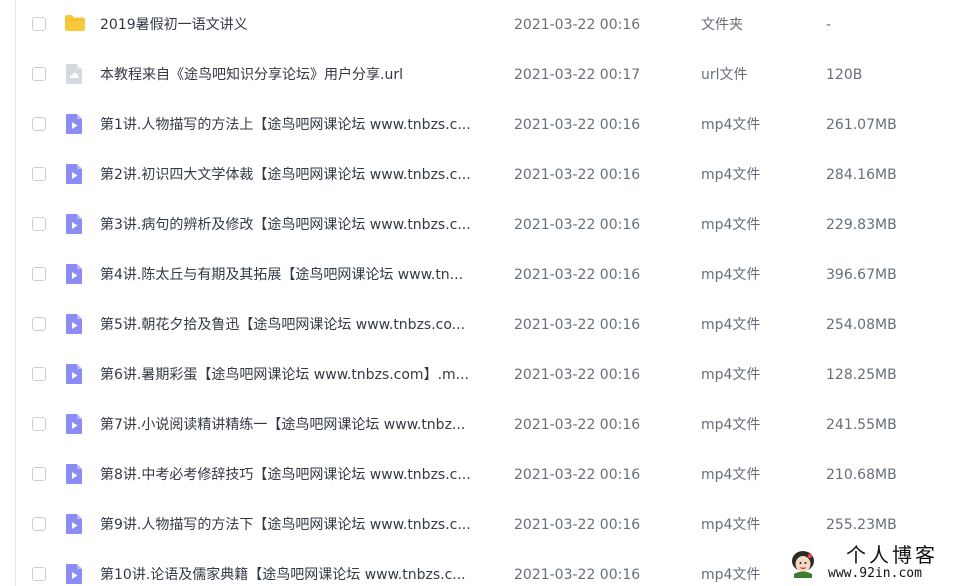 Image resolution: width=978 pixels, height=586 pixels. I want to click on file-size: 229.83MB, so click(861, 225).